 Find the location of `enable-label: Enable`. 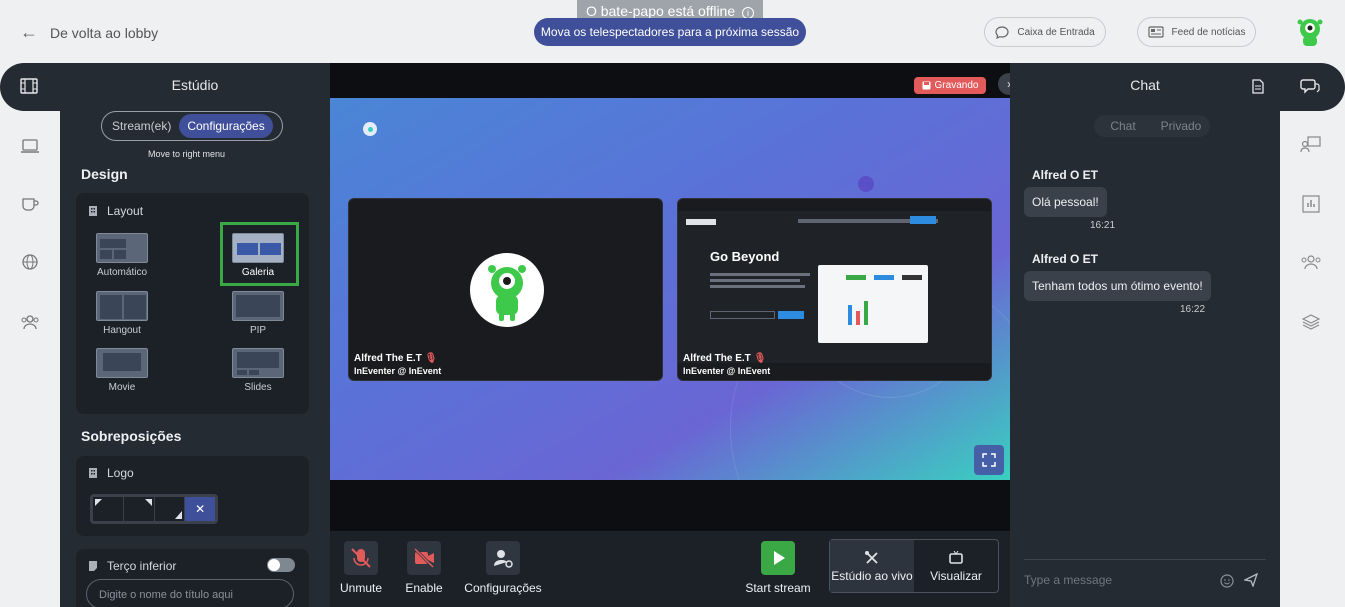

enable-label: Enable is located at coordinates (424, 588).